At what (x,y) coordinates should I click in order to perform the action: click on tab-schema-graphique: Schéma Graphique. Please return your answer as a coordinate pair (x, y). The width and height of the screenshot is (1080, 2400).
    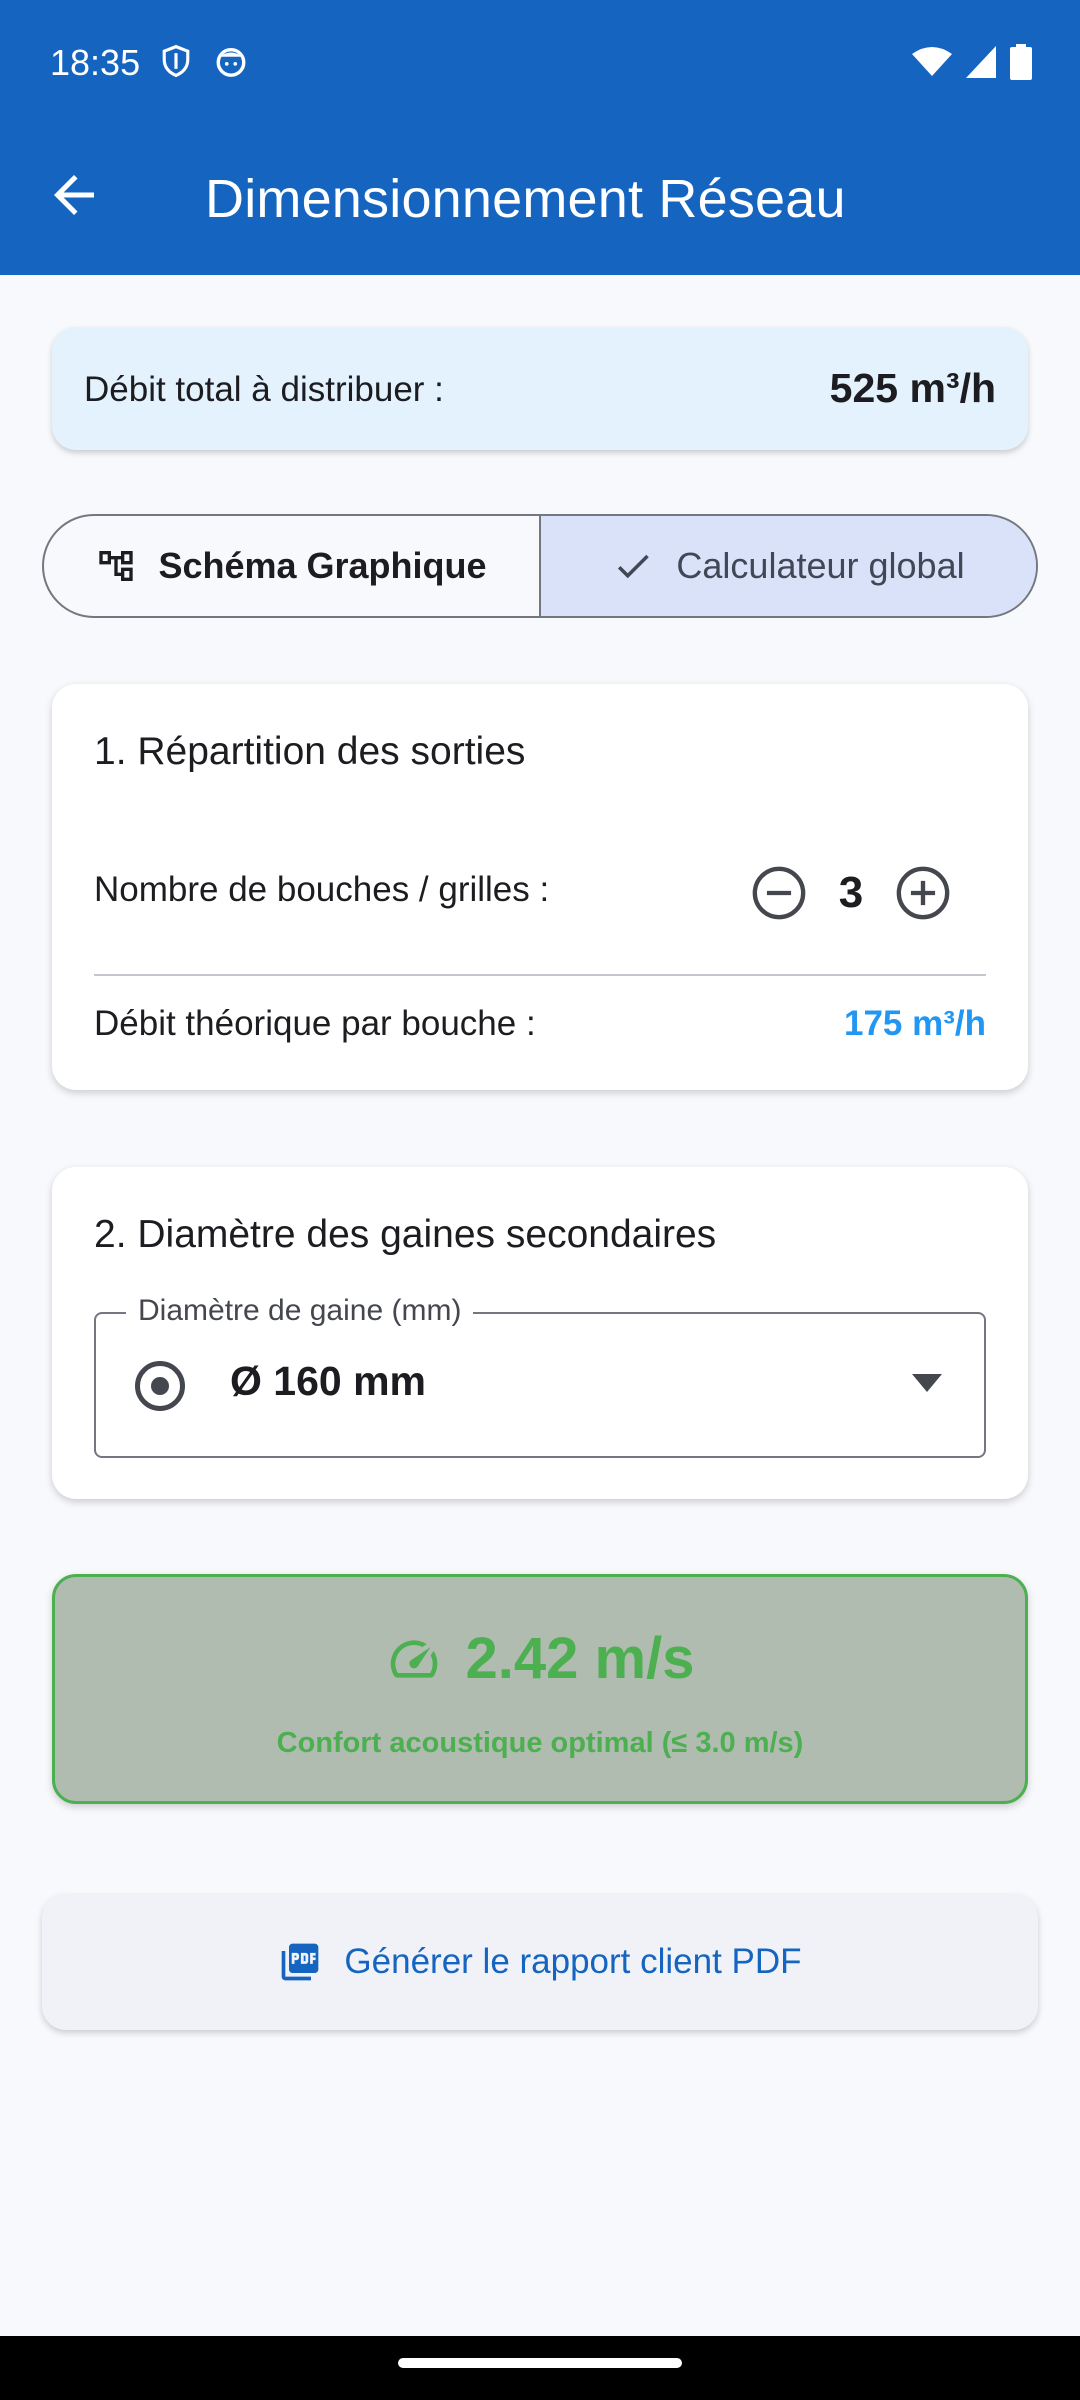
    Looking at the image, I should click on (291, 566).